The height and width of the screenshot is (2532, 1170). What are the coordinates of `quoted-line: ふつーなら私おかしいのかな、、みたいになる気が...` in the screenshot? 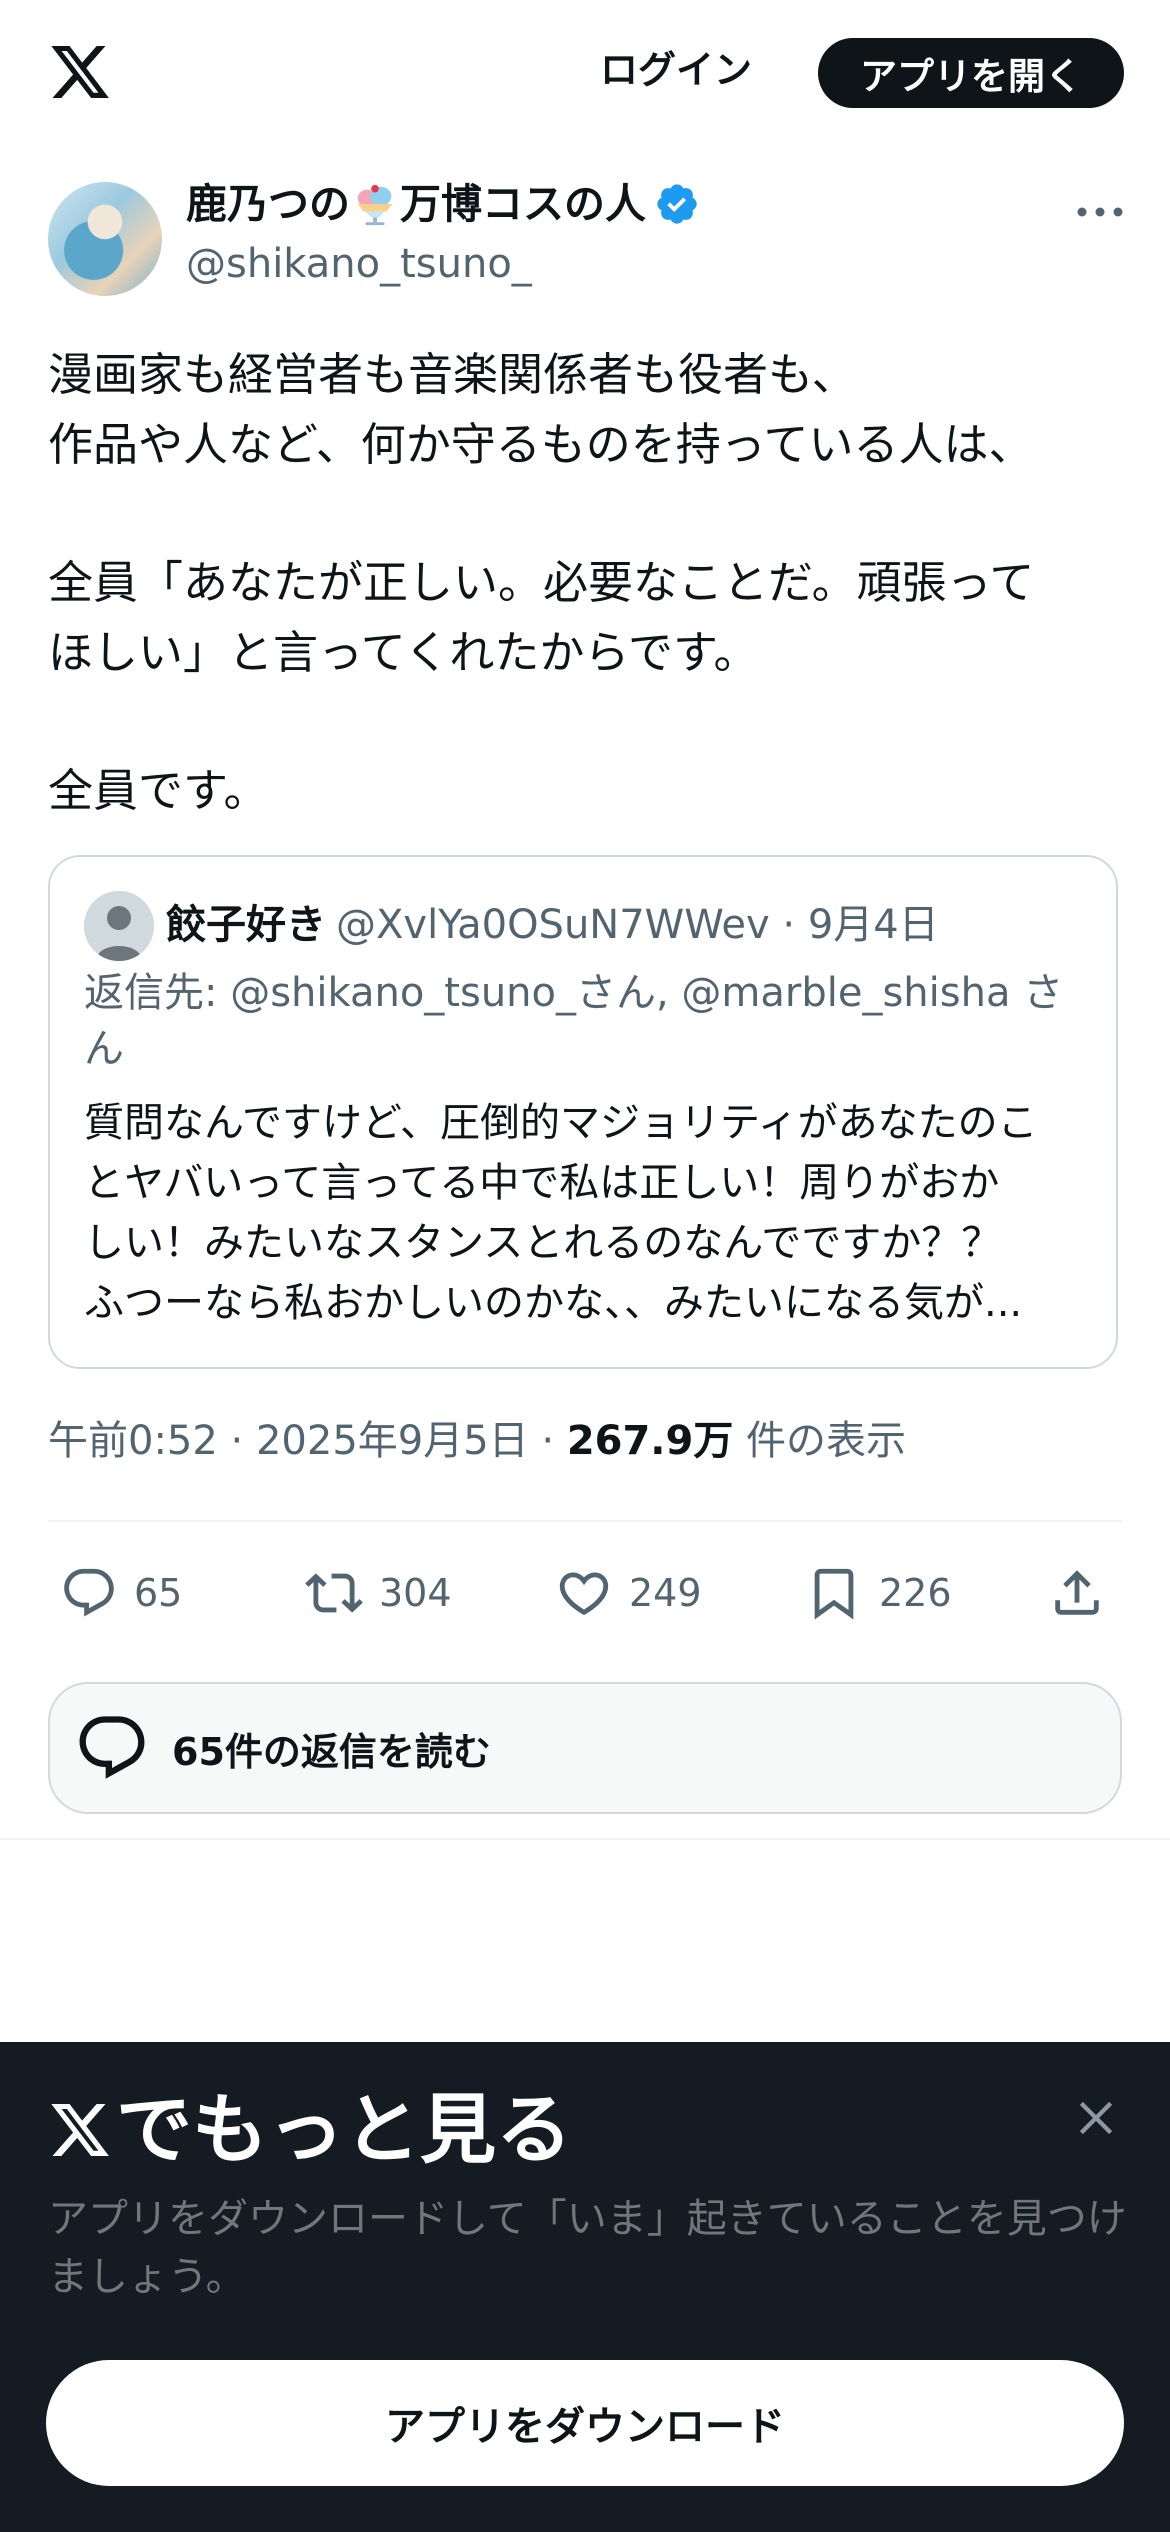 It's located at (553, 1303).